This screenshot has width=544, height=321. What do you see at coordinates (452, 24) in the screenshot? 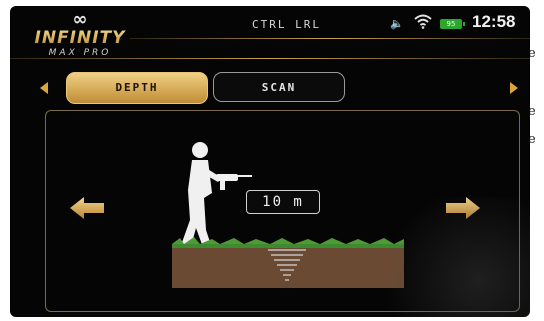
I see `battery-icon: 95` at bounding box center [452, 24].